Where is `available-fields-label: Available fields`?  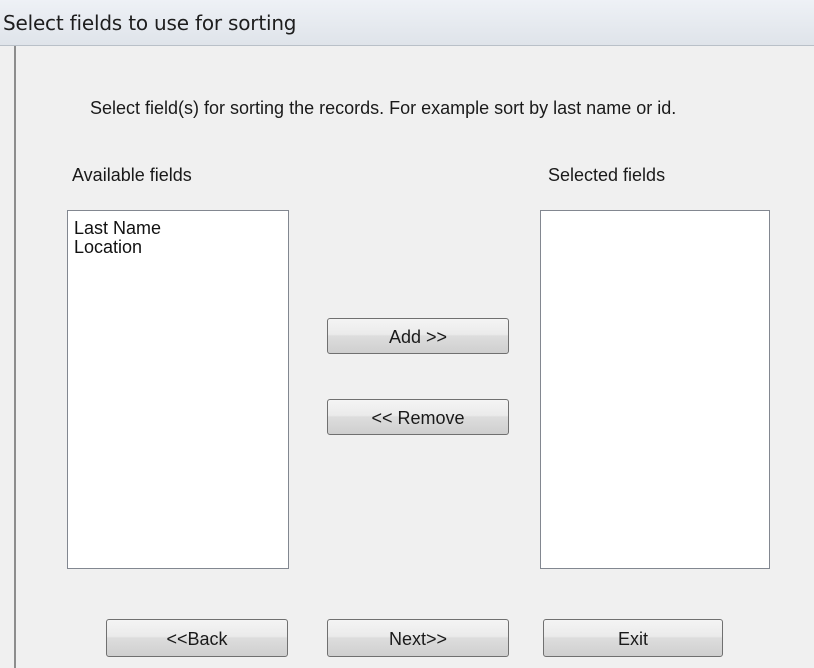
available-fields-label: Available fields is located at coordinates (132, 175).